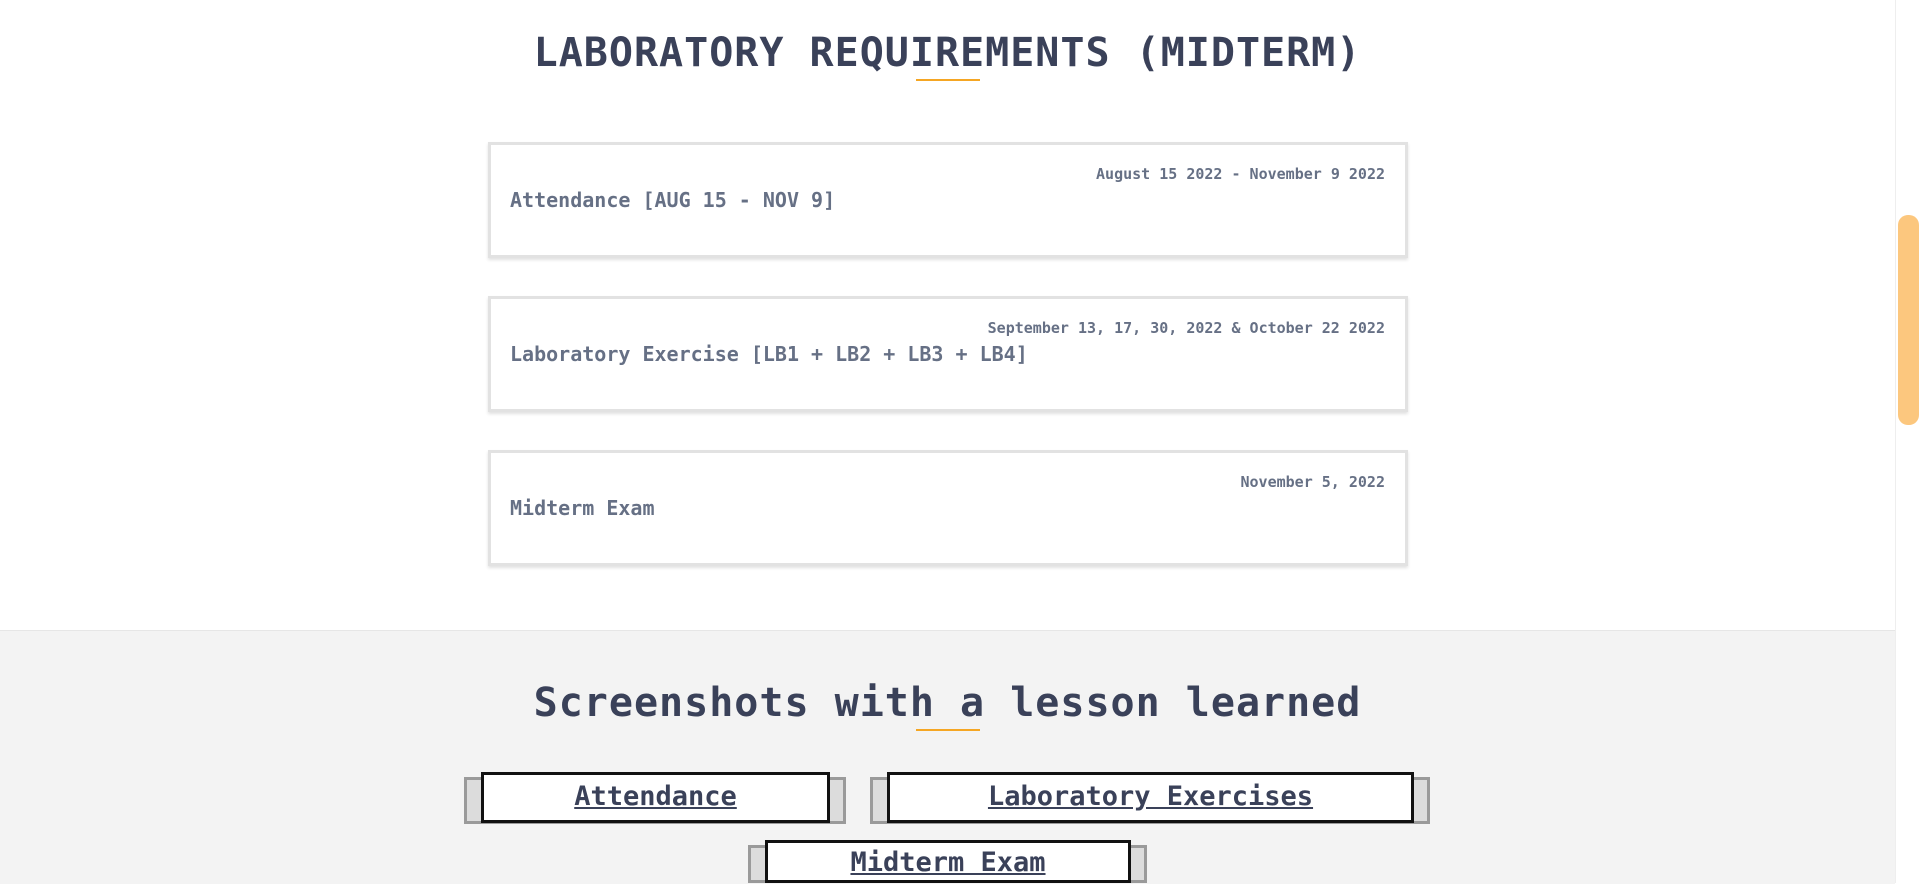  Describe the element at coordinates (1907, 441) in the screenshot. I see `vertical-scrollbar` at that location.